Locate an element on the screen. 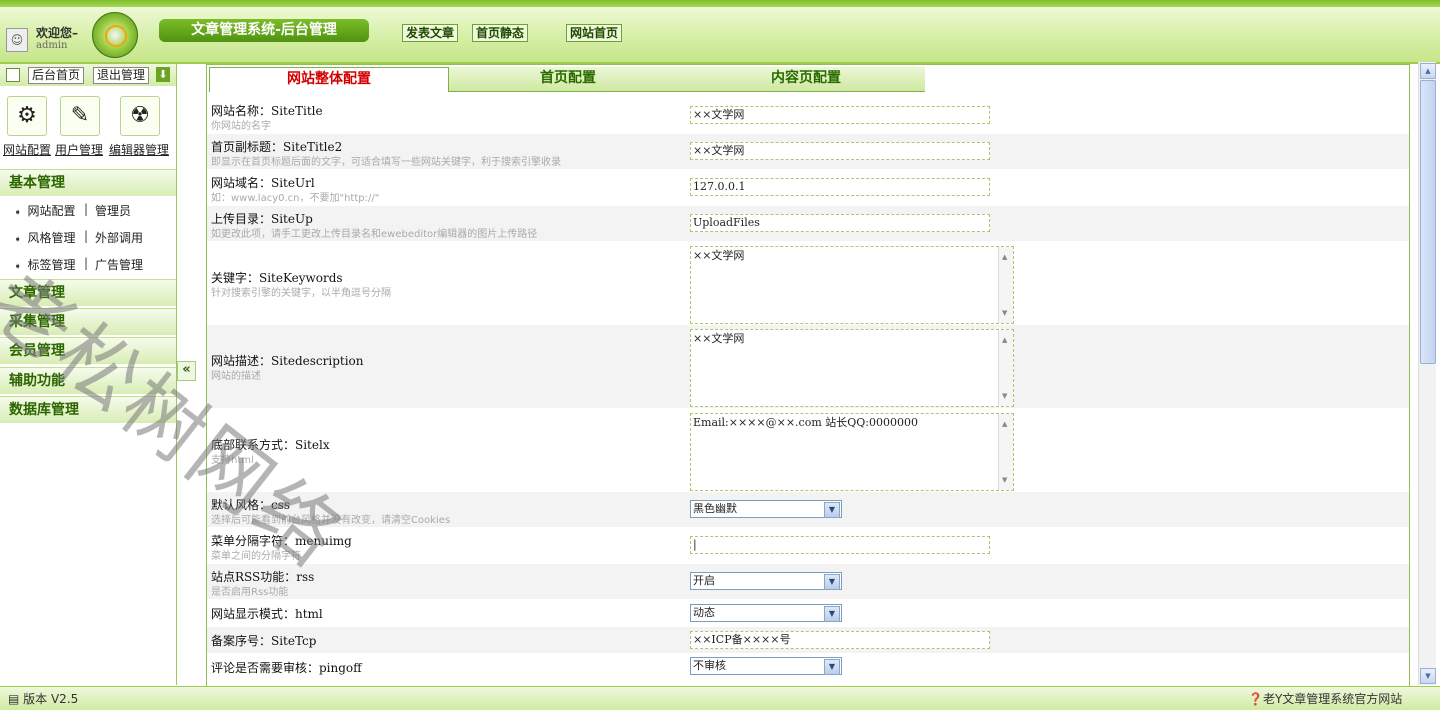  icp-input: ××ICP备××××号 is located at coordinates (840, 640).